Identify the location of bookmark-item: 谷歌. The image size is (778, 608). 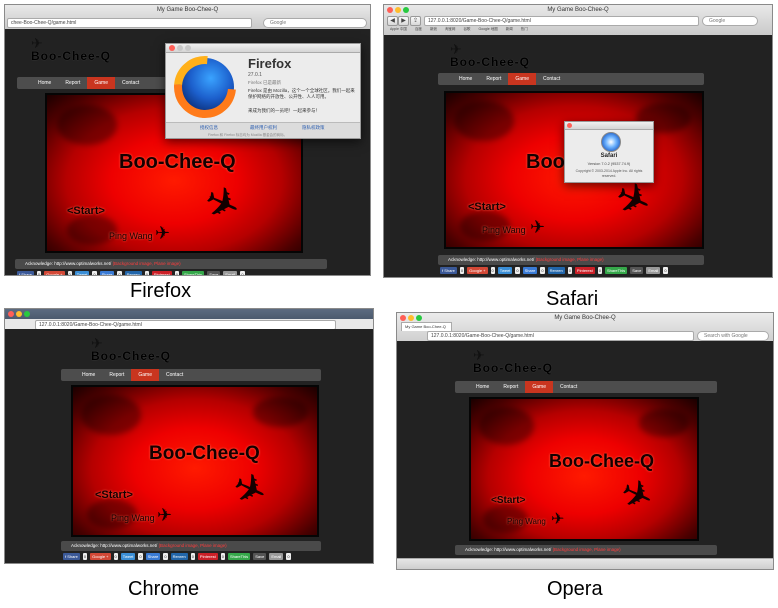
(466, 29).